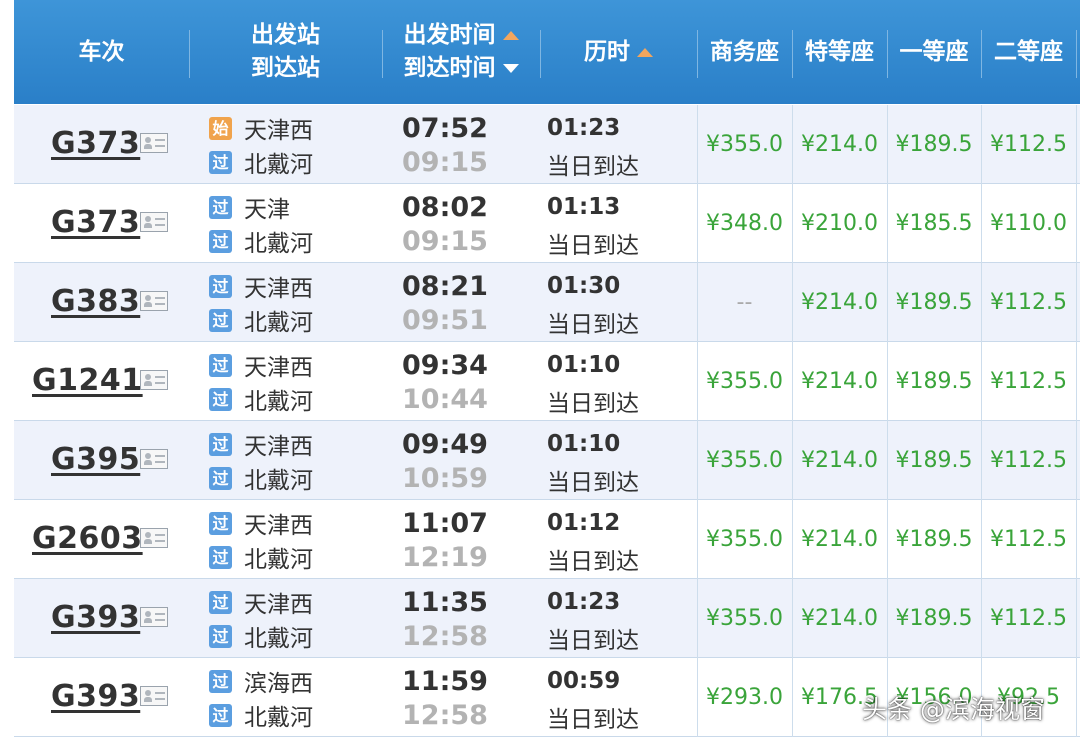 This screenshot has height=743, width=1080. What do you see at coordinates (449, 35) in the screenshot?
I see `col-dep-time-label: 出发时间` at bounding box center [449, 35].